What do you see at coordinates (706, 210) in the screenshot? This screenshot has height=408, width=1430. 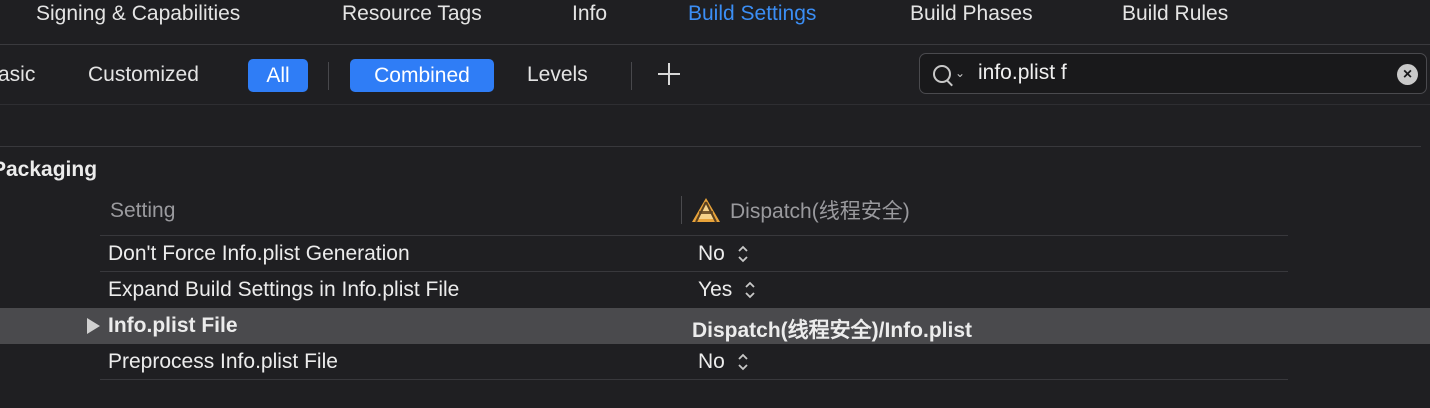 I see `app-target-icon` at bounding box center [706, 210].